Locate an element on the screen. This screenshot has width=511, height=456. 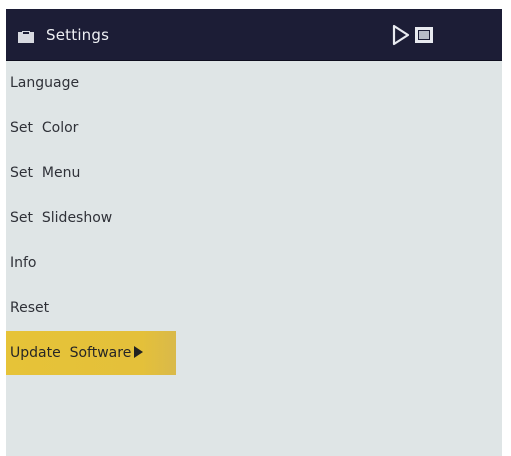
menu-item-info: Info is located at coordinates (21, 263).